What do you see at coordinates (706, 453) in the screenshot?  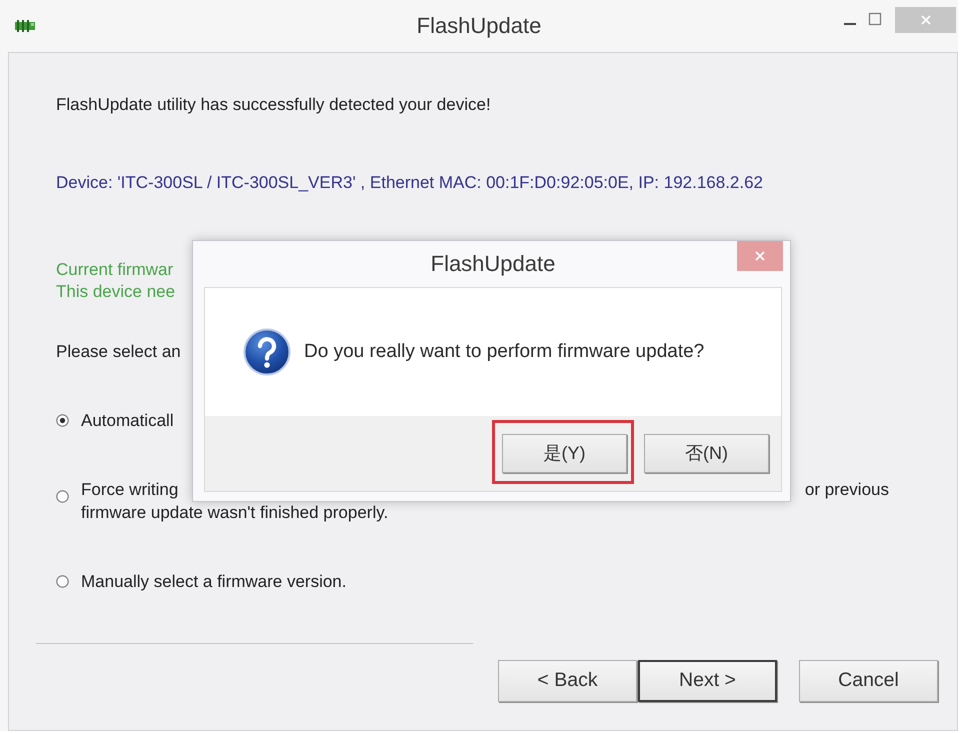 I see `dialog-button: 否(N)` at bounding box center [706, 453].